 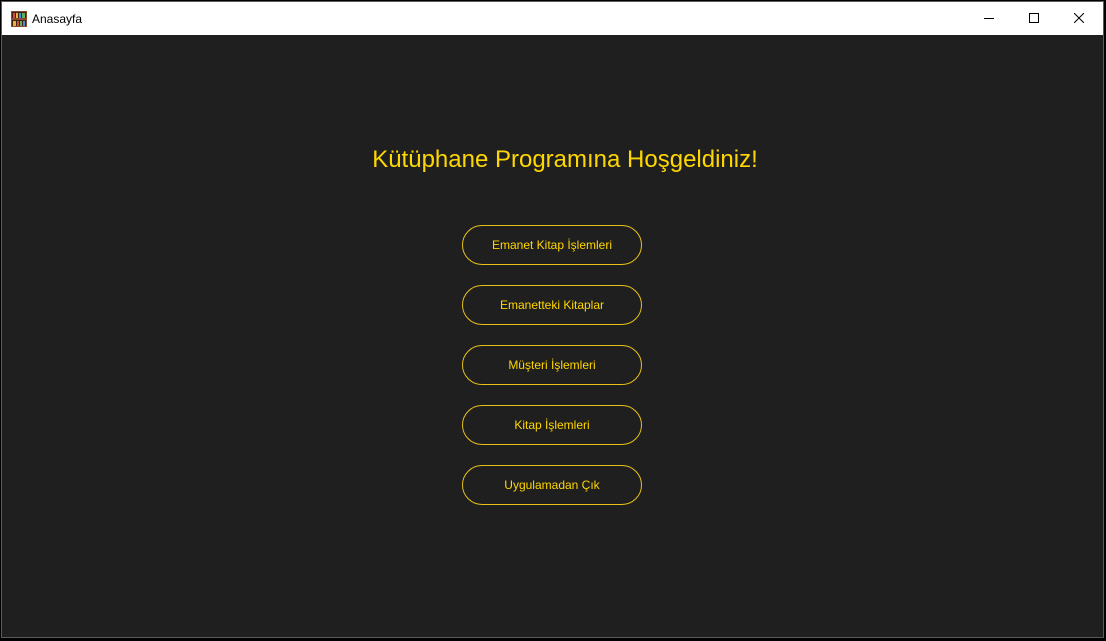 I want to click on bookshelf-icon, so click(x=19, y=19).